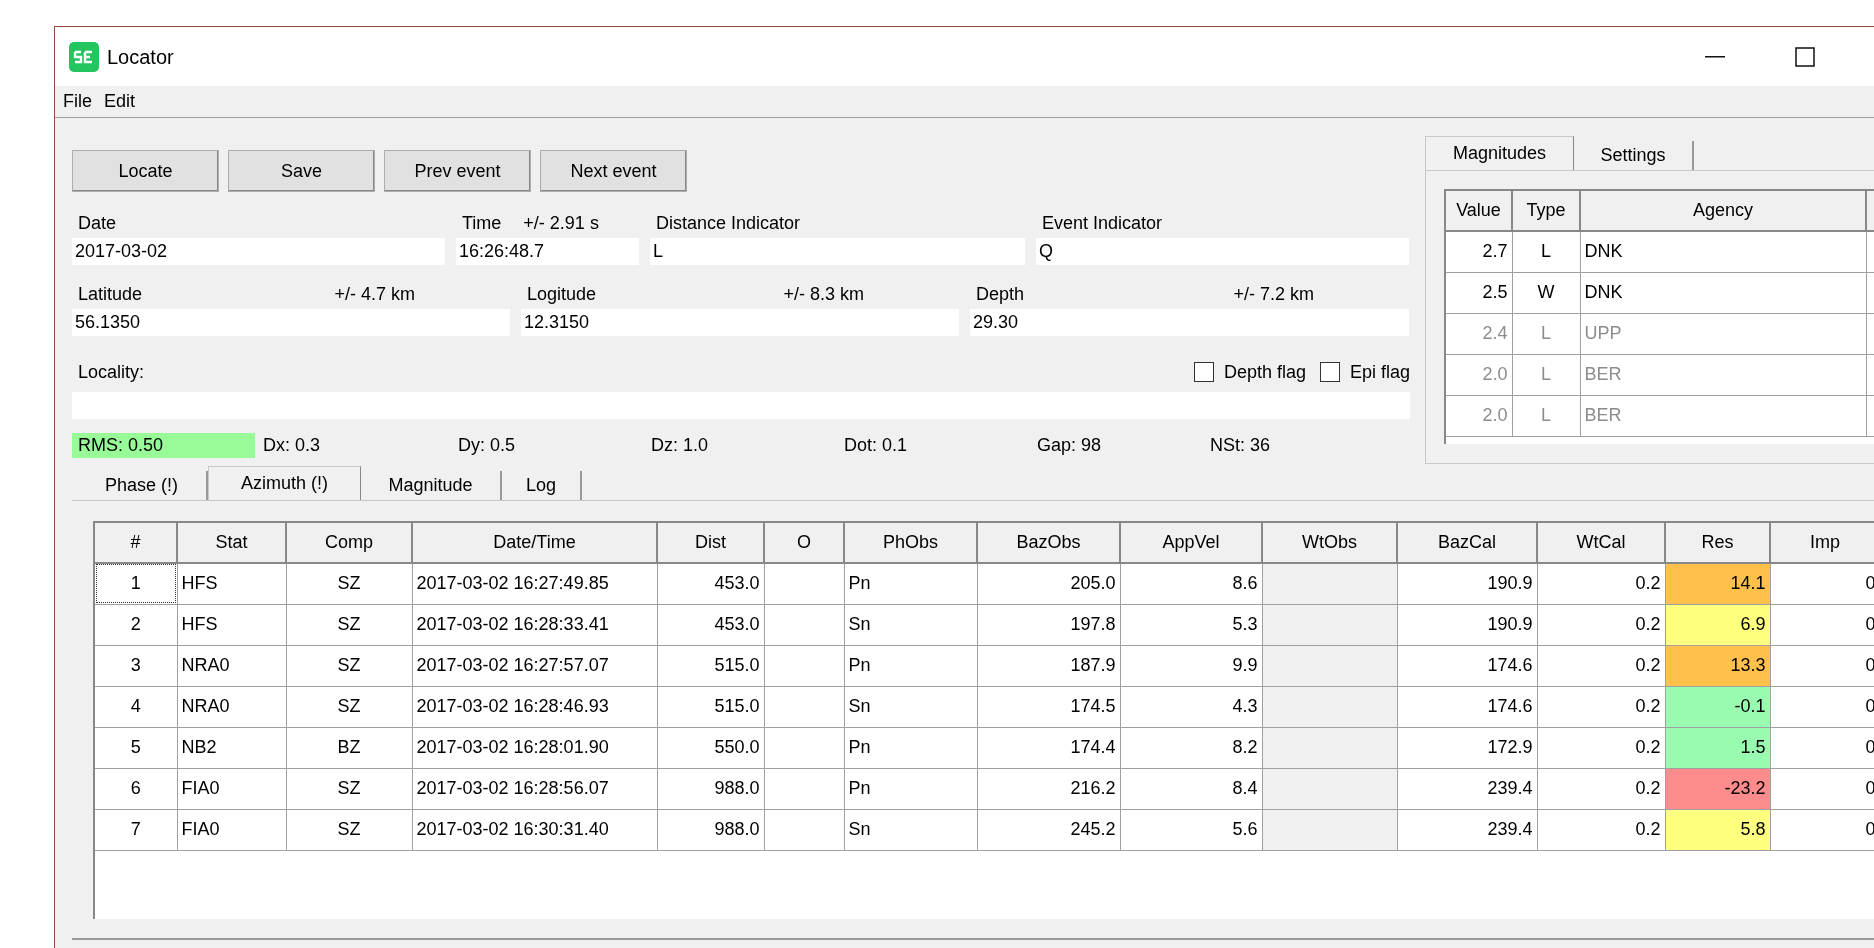 This screenshot has width=1874, height=948. What do you see at coordinates (349, 543) in the screenshot?
I see `column-header: Comp` at bounding box center [349, 543].